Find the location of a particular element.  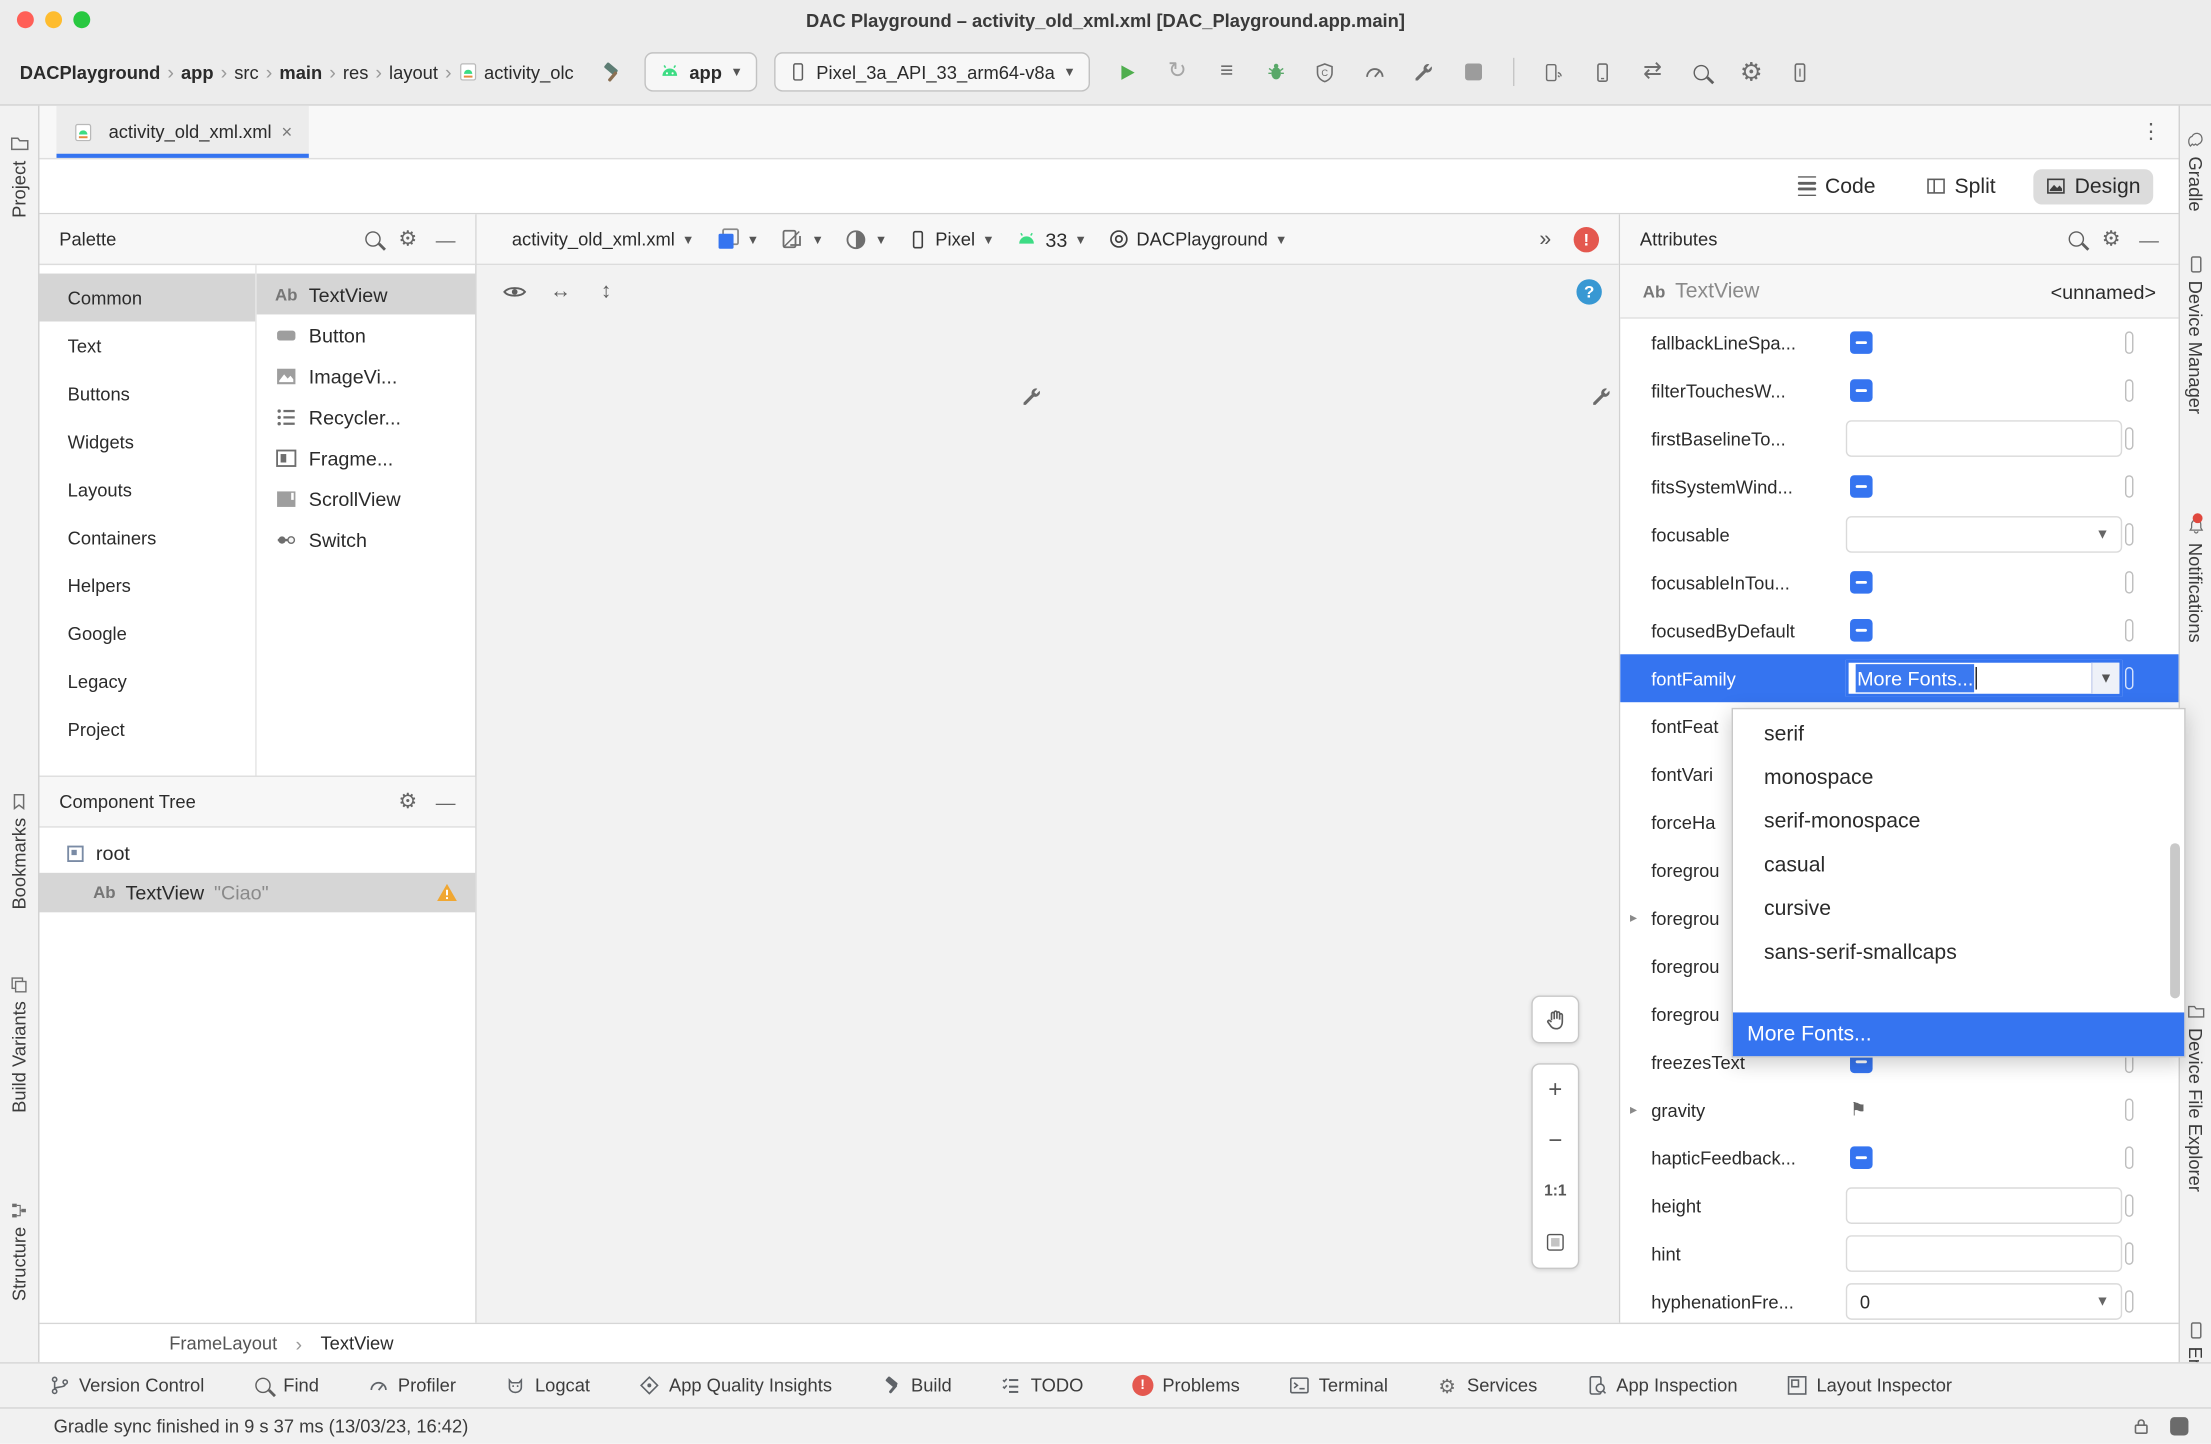

tool-button-app-inspection: App Inspection is located at coordinates (1661, 1385).